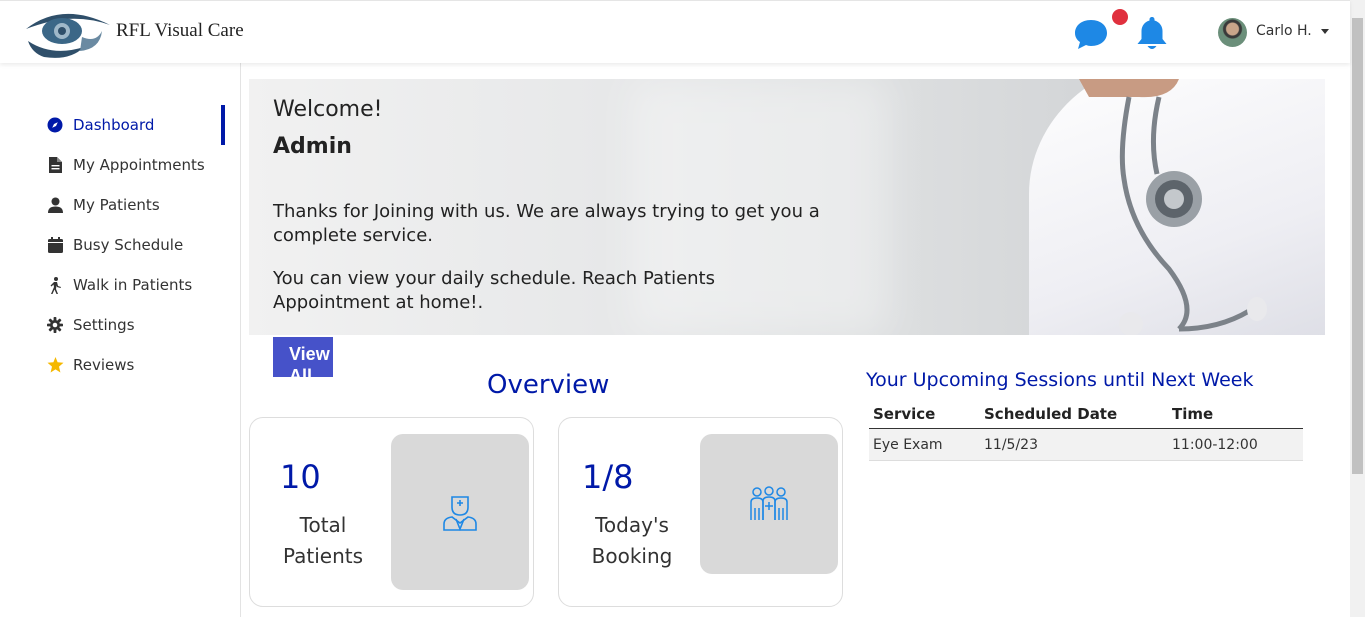 The height and width of the screenshot is (617, 1365). I want to click on view-all-button: View All, so click(303, 357).